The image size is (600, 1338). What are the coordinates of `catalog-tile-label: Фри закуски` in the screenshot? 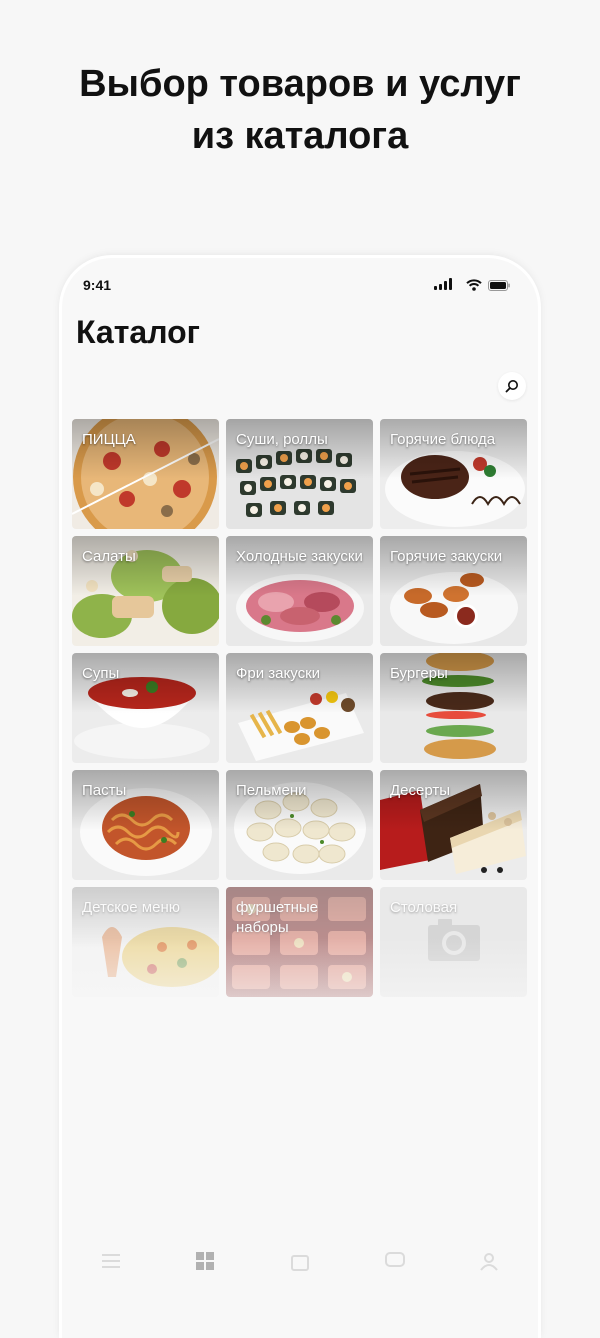 It's located at (278, 673).